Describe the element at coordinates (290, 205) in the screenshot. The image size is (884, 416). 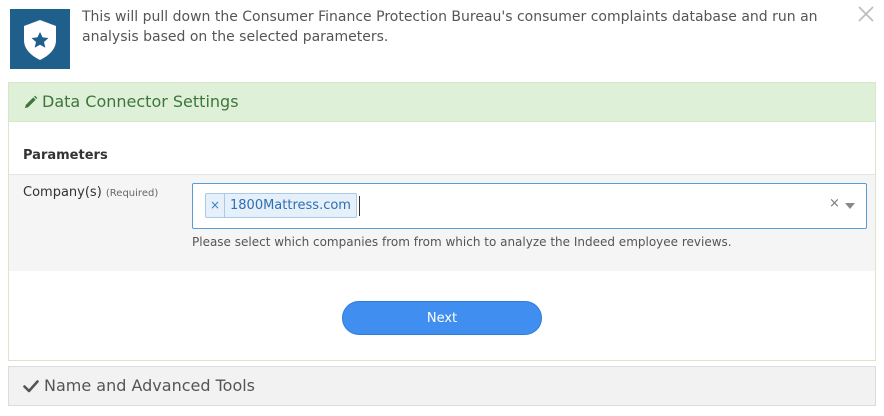
I see `tag-label: 1800Mattress.com` at that location.